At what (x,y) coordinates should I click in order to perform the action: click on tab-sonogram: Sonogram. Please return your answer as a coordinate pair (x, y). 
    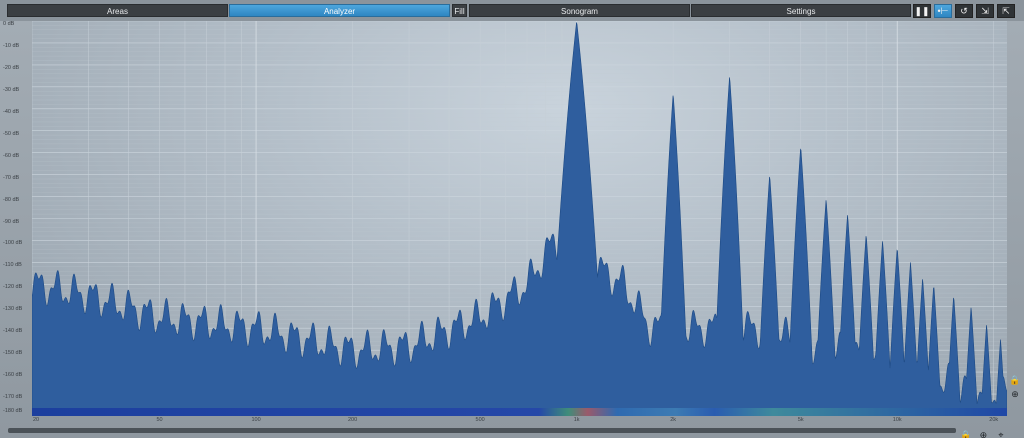
    Looking at the image, I should click on (579, 10).